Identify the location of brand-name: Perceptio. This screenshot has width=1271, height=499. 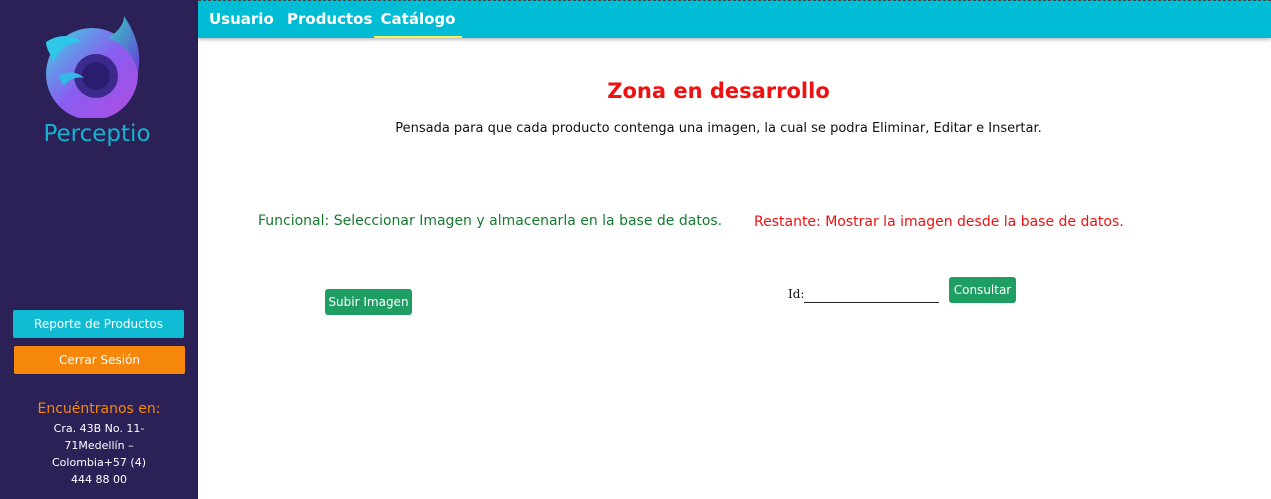
(97, 134).